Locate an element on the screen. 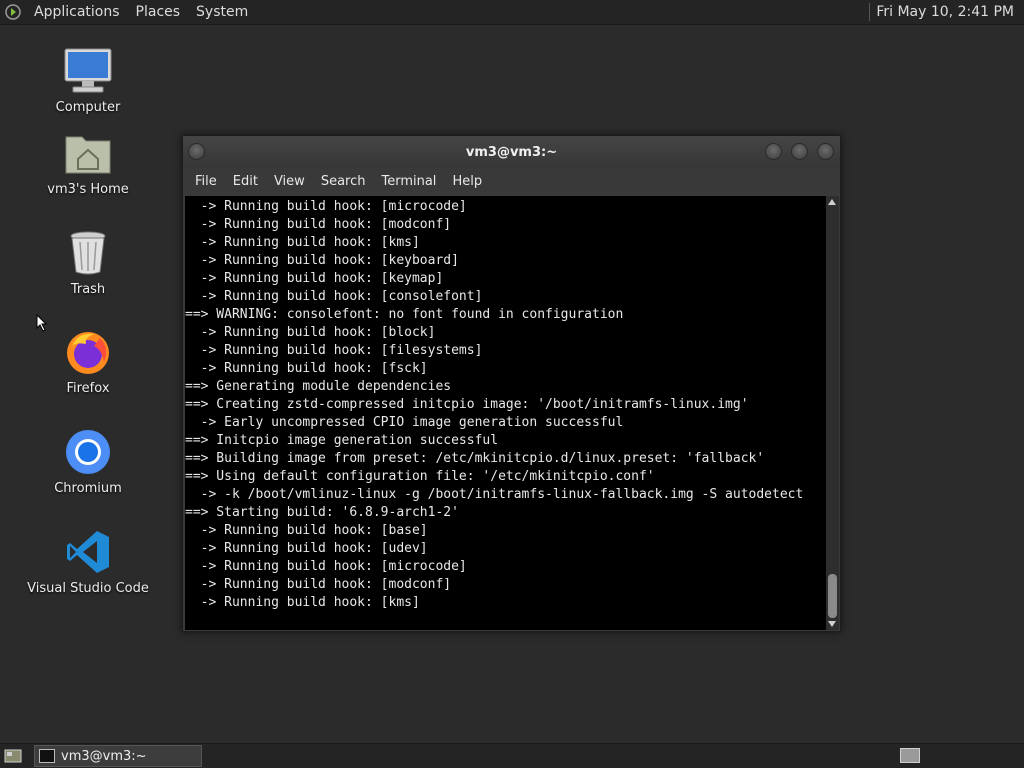 This screenshot has height=768, width=1024. window-title: vm3@vm3:~ is located at coordinates (511, 152).